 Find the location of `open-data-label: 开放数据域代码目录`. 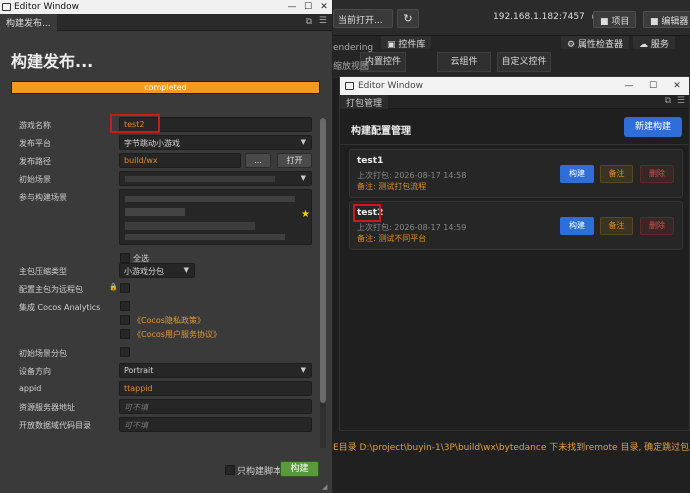

open-data-label: 开放数据域代码目录 is located at coordinates (55, 425).